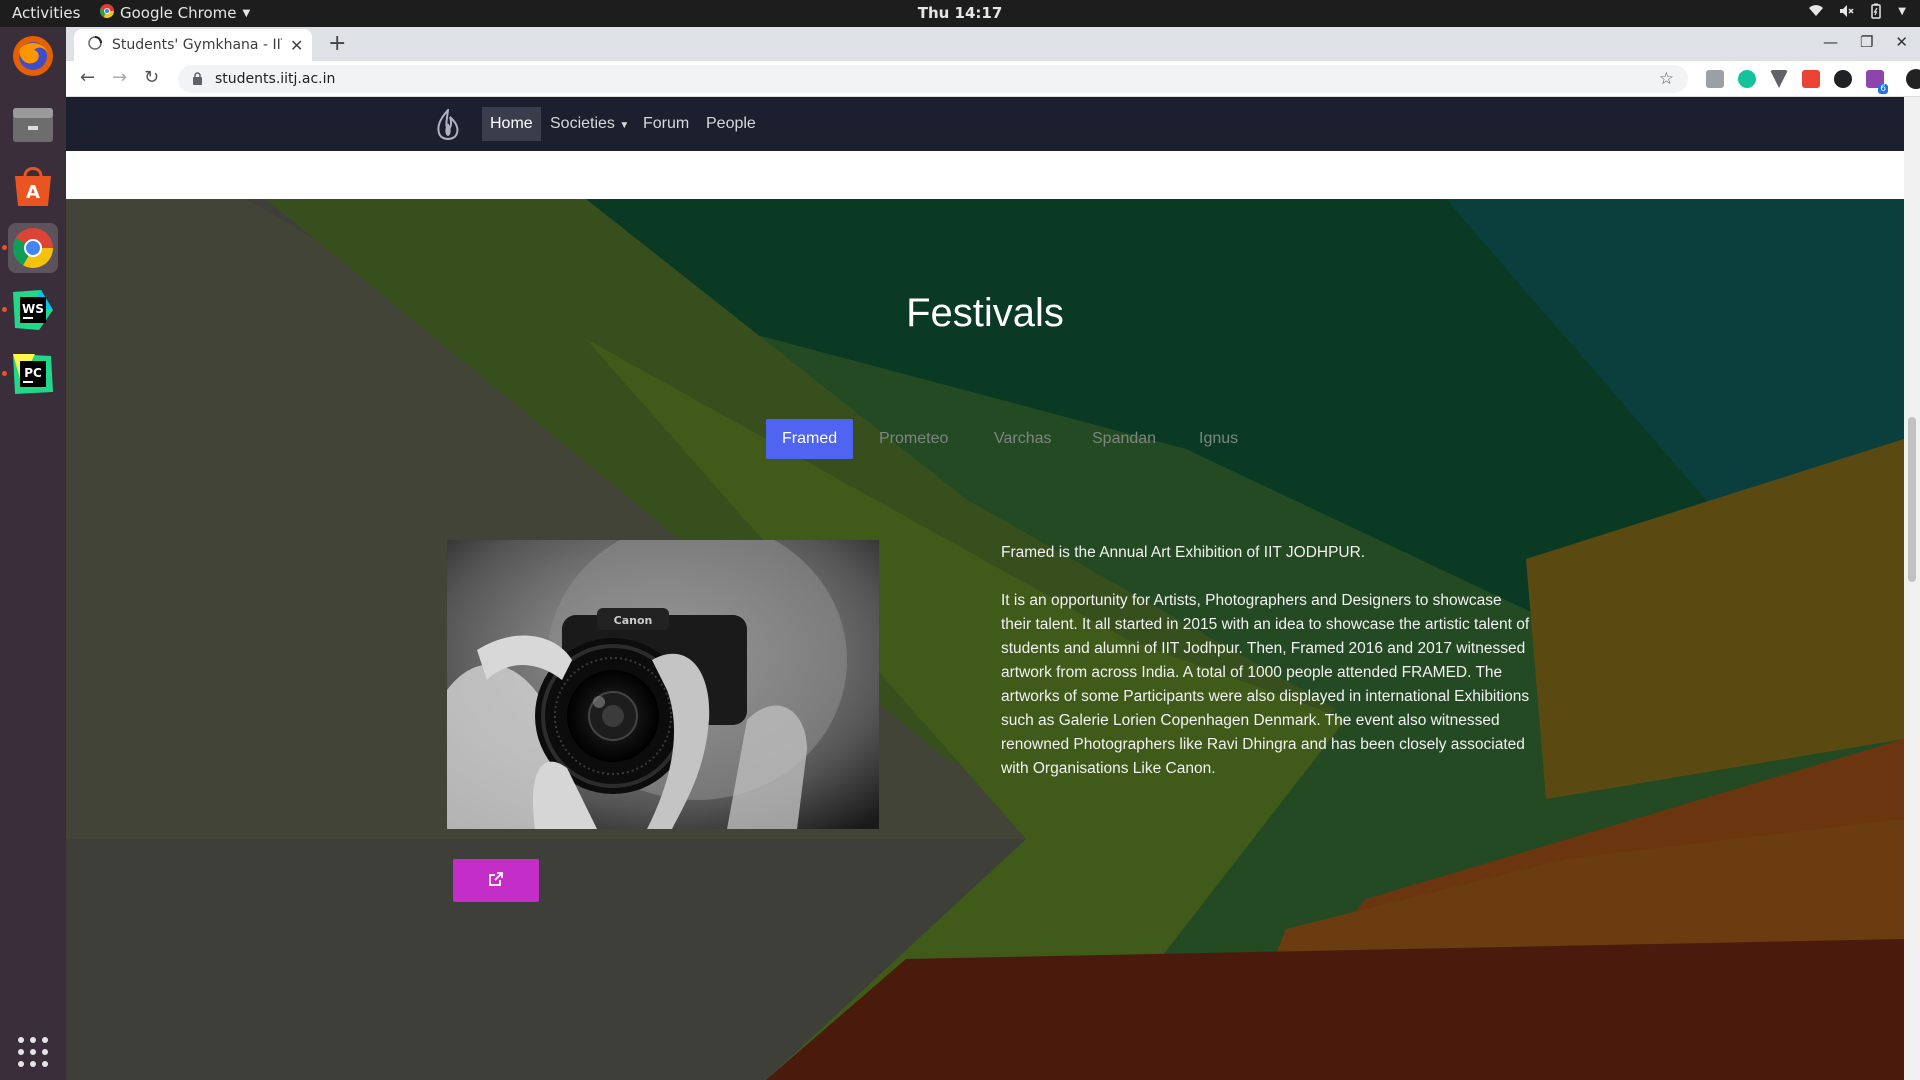 This screenshot has width=1920, height=1080. I want to click on tab-spandan: Spandan, so click(1124, 439).